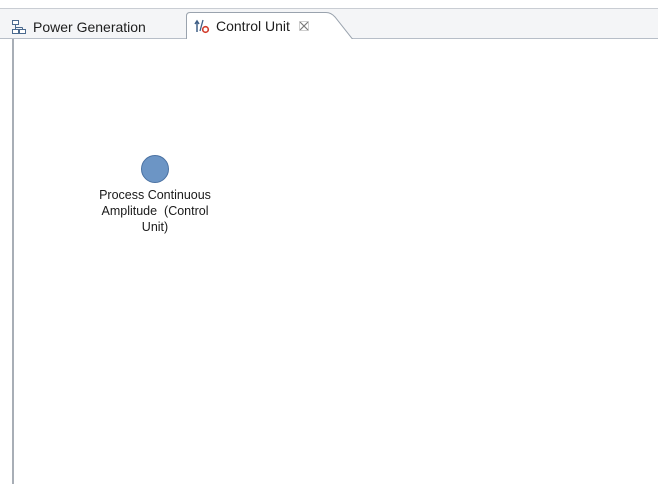  What do you see at coordinates (253, 26) in the screenshot?
I see `tab-label: Control Unit` at bounding box center [253, 26].